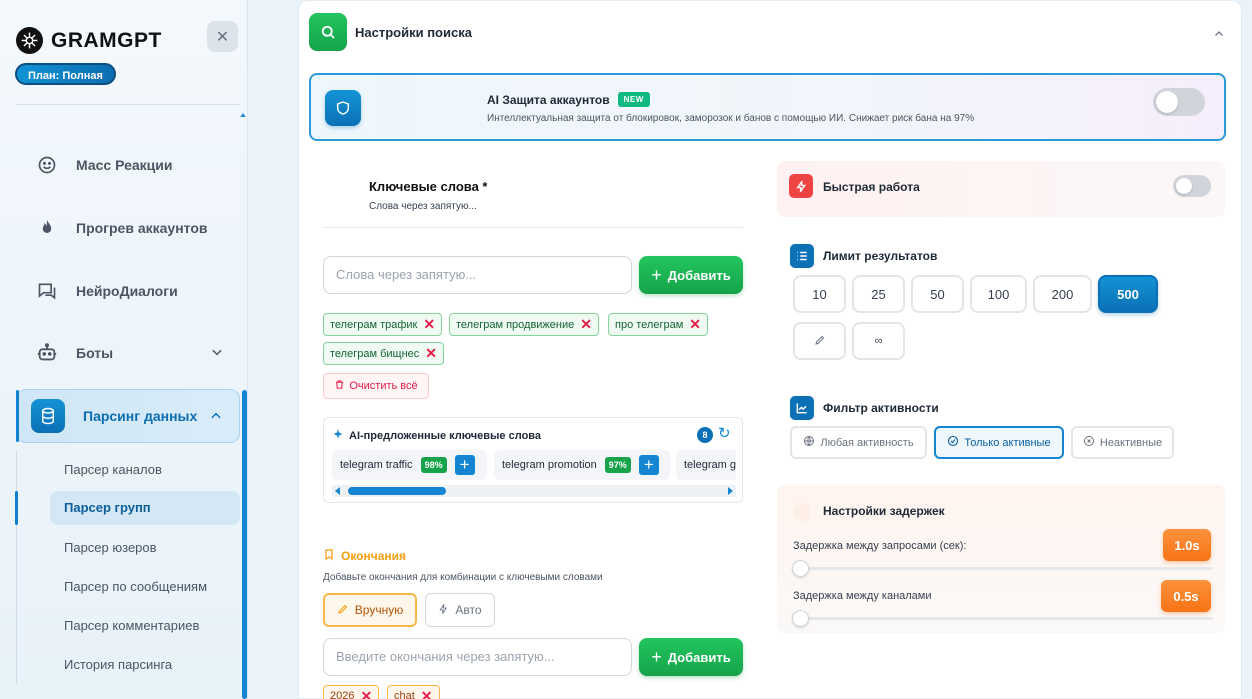  I want to click on sidebar-subitem-comments: Парсер комментариев, so click(128, 625).